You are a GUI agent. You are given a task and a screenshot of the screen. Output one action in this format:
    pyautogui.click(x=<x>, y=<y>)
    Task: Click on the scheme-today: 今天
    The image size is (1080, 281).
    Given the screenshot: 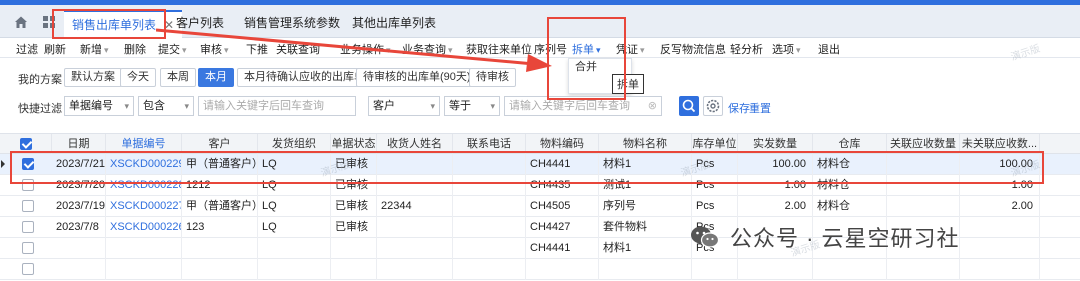 What is the action you would take?
    pyautogui.click(x=138, y=77)
    